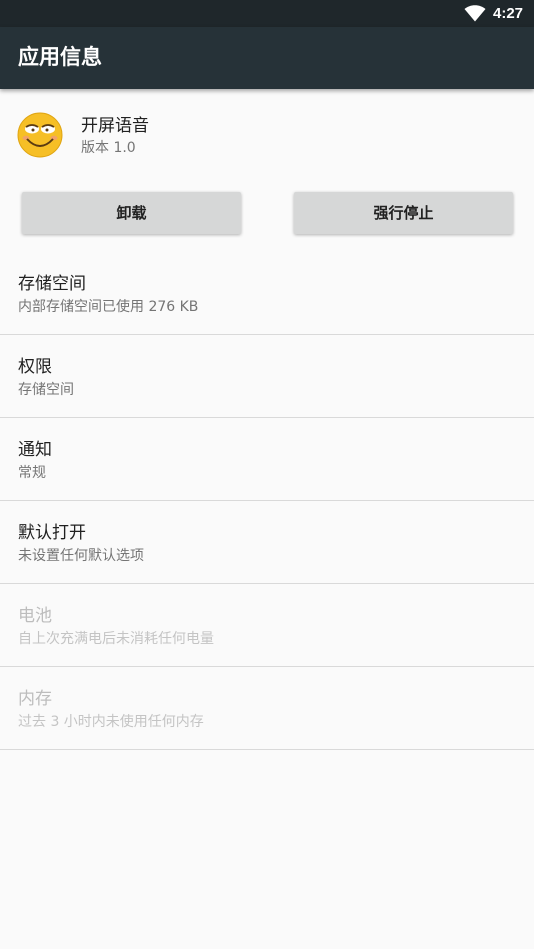  Describe the element at coordinates (267, 376) in the screenshot. I see `settings-row-permissions: 权限 存储空间` at that location.